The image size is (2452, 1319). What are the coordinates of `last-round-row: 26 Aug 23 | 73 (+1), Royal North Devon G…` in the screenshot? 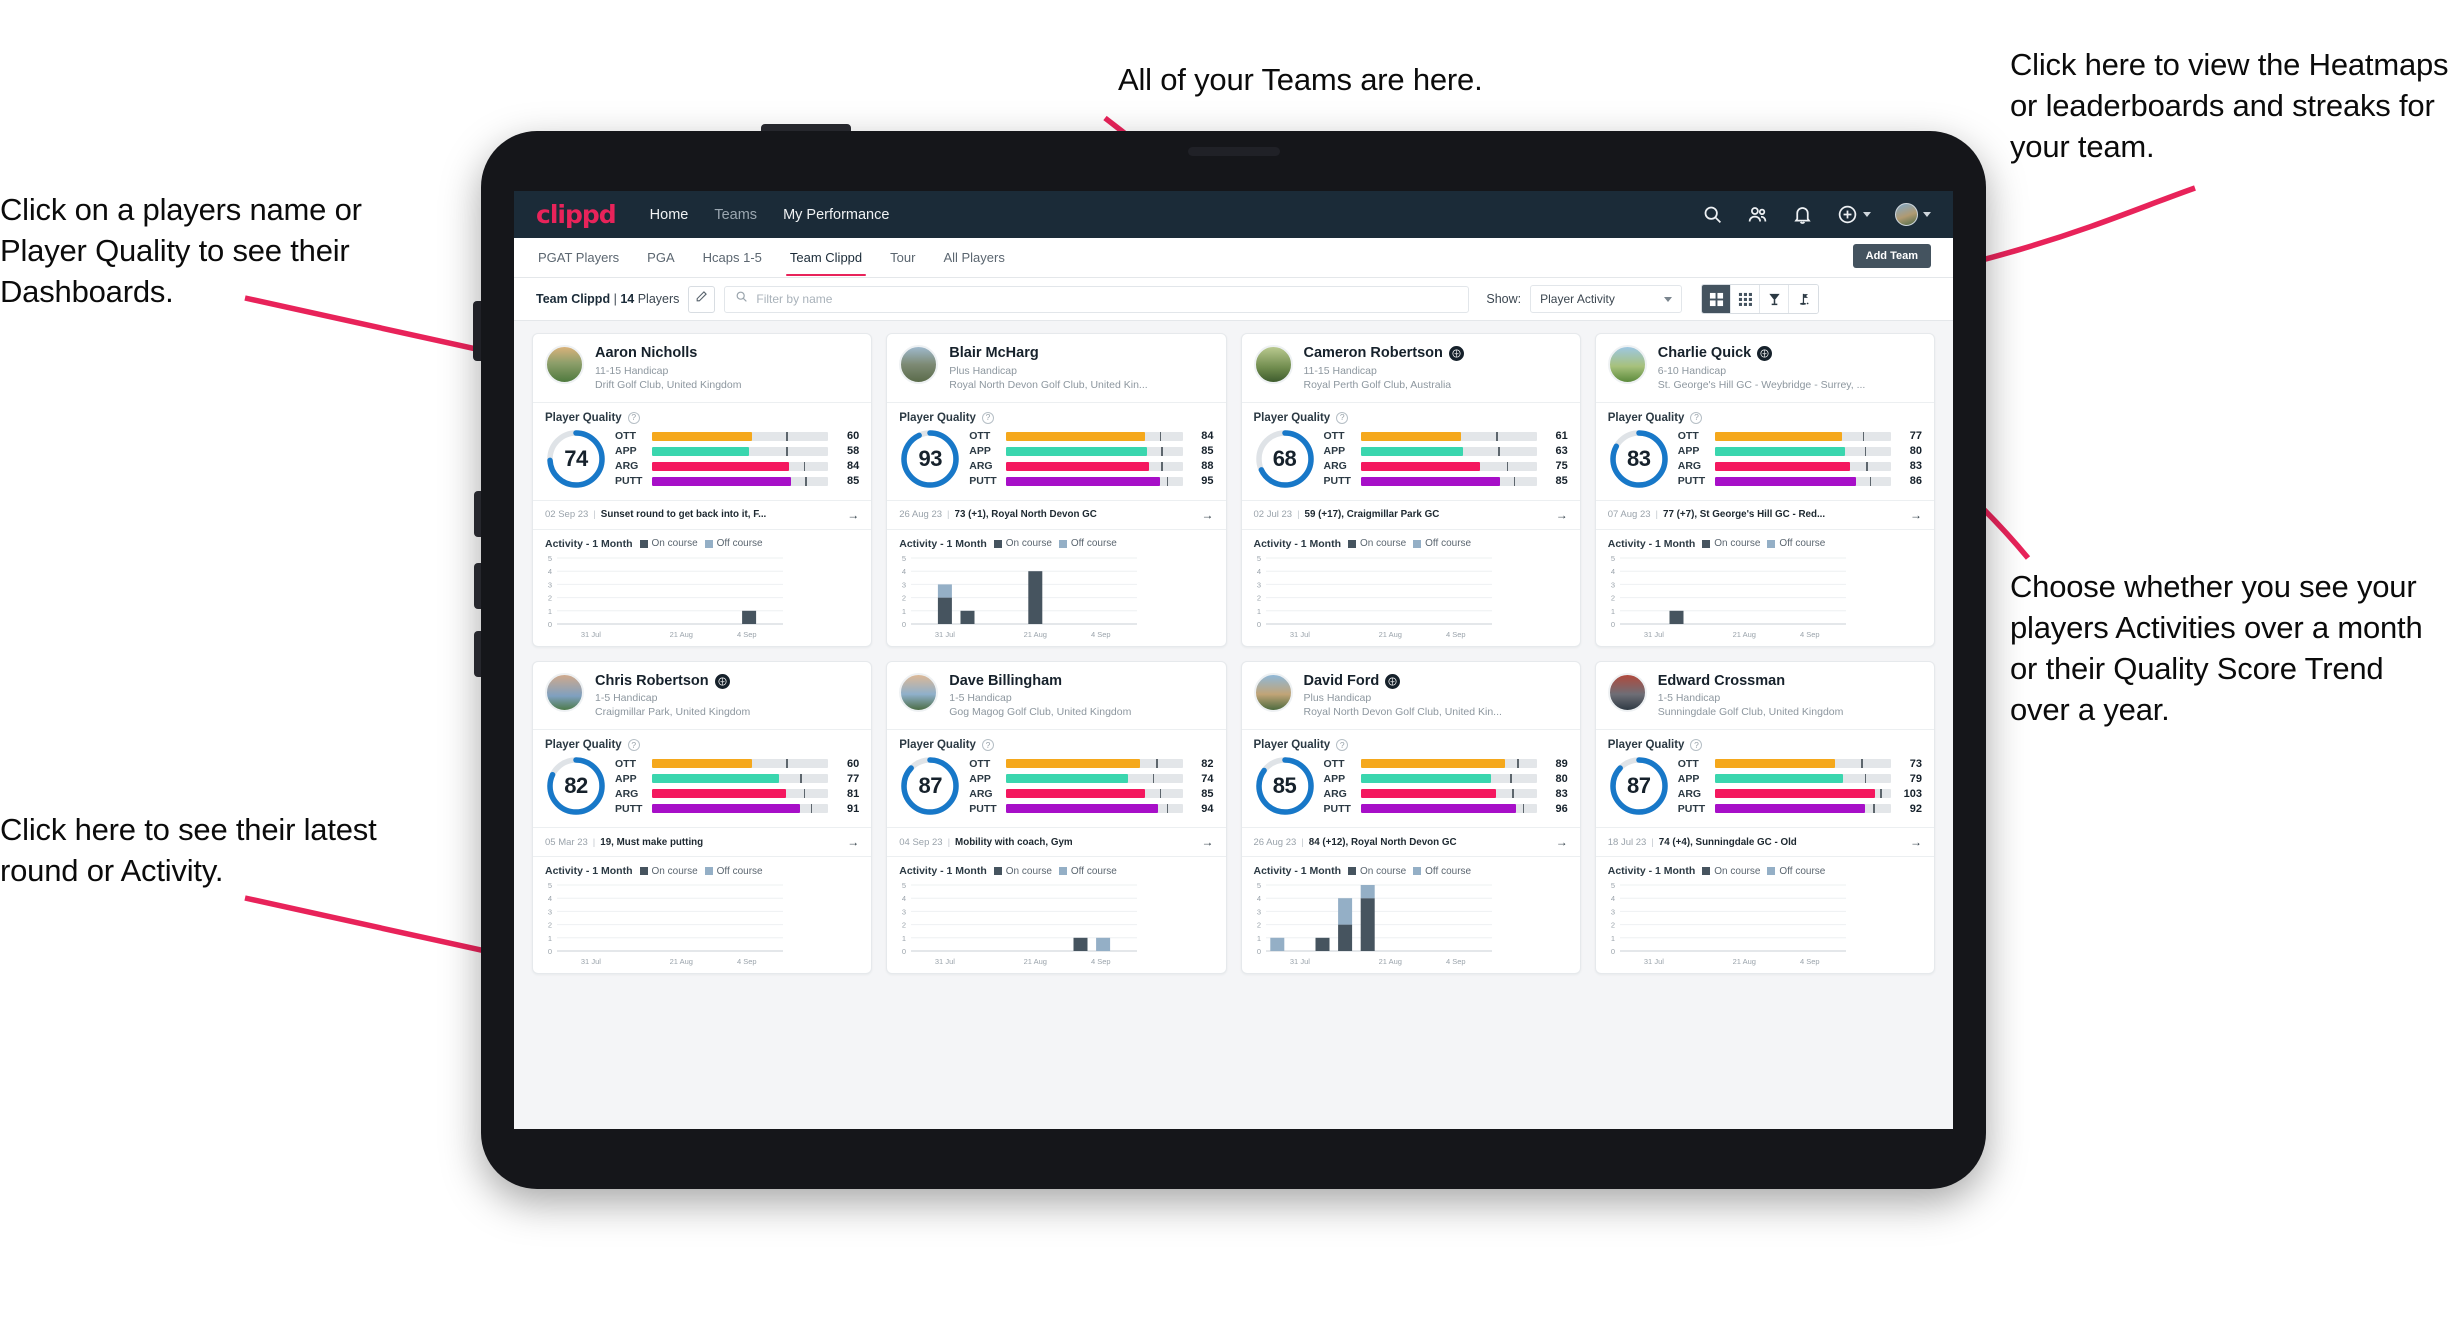 It's located at (1056, 514).